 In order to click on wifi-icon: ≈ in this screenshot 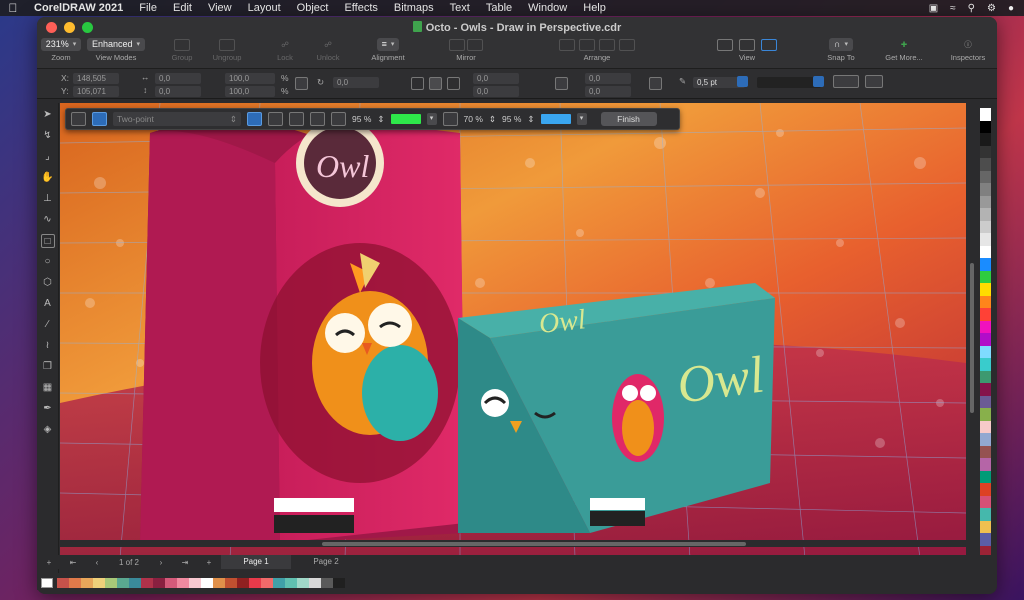, I will do `click(953, 8)`.